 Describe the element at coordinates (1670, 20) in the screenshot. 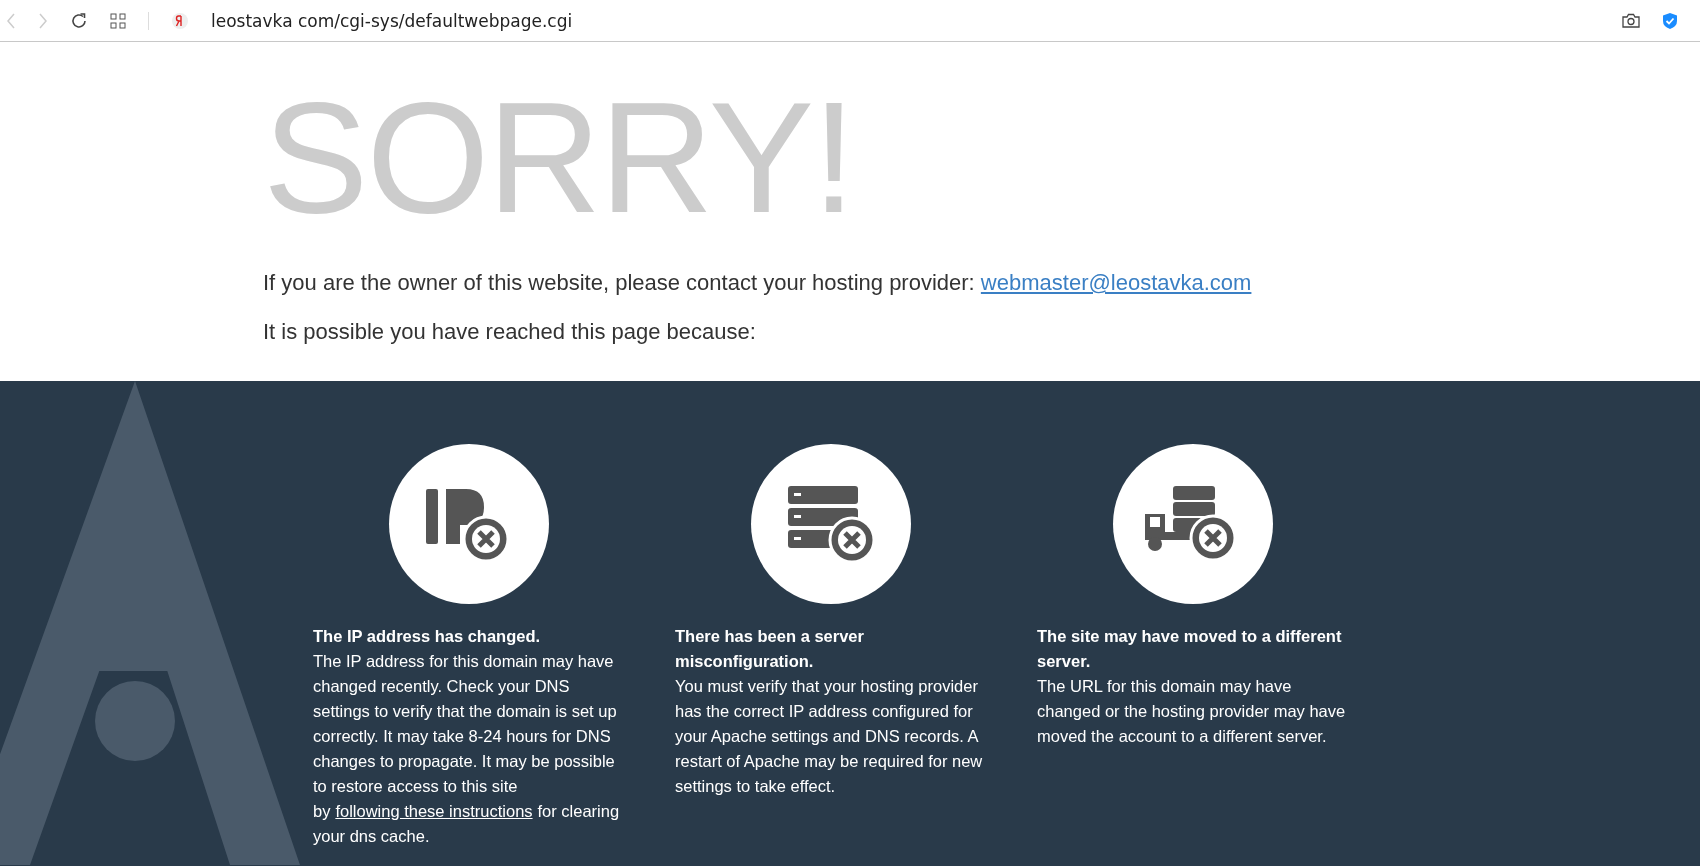

I see `shield-check-icon` at that location.